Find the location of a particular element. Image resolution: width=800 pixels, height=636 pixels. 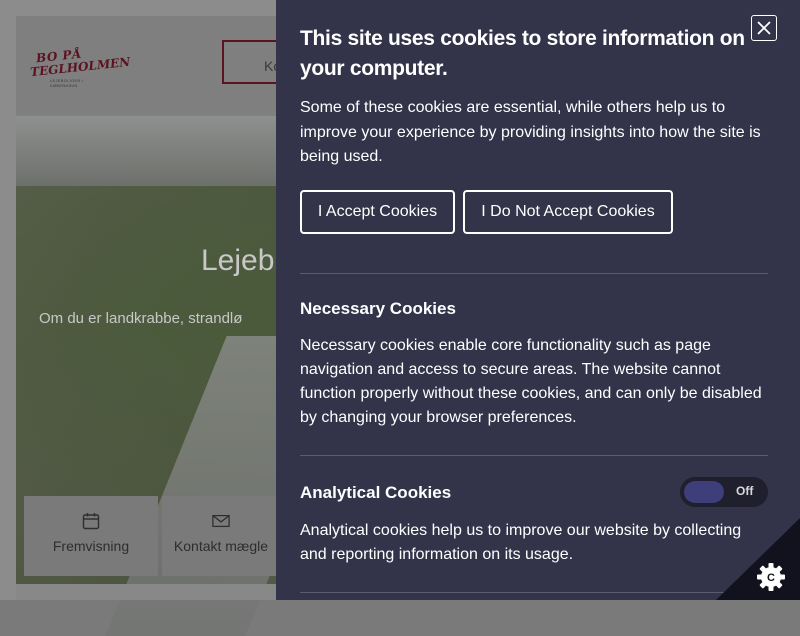

accept-cookies-button: I Accept Cookies is located at coordinates (377, 212).